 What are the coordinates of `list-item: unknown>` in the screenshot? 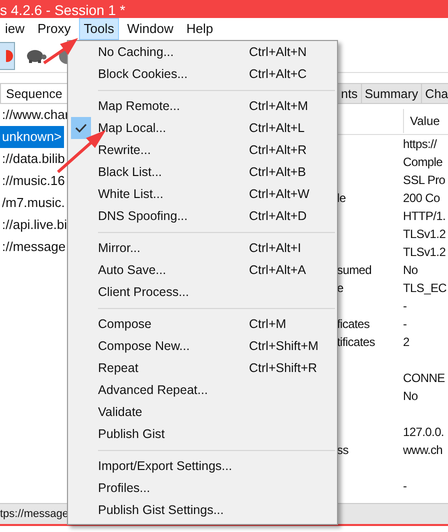 It's located at (32, 137).